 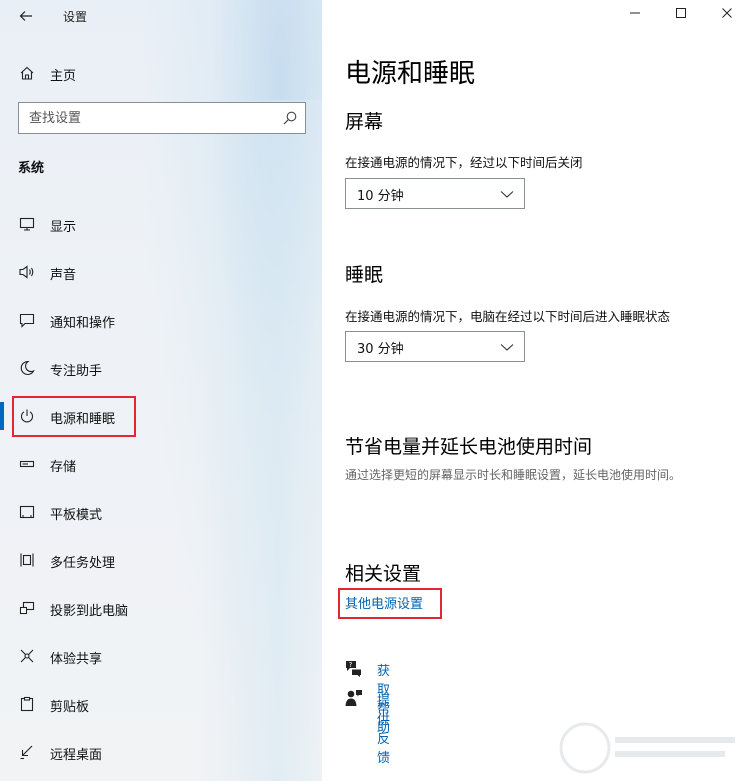 I want to click on monitor-icon, so click(x=27, y=224).